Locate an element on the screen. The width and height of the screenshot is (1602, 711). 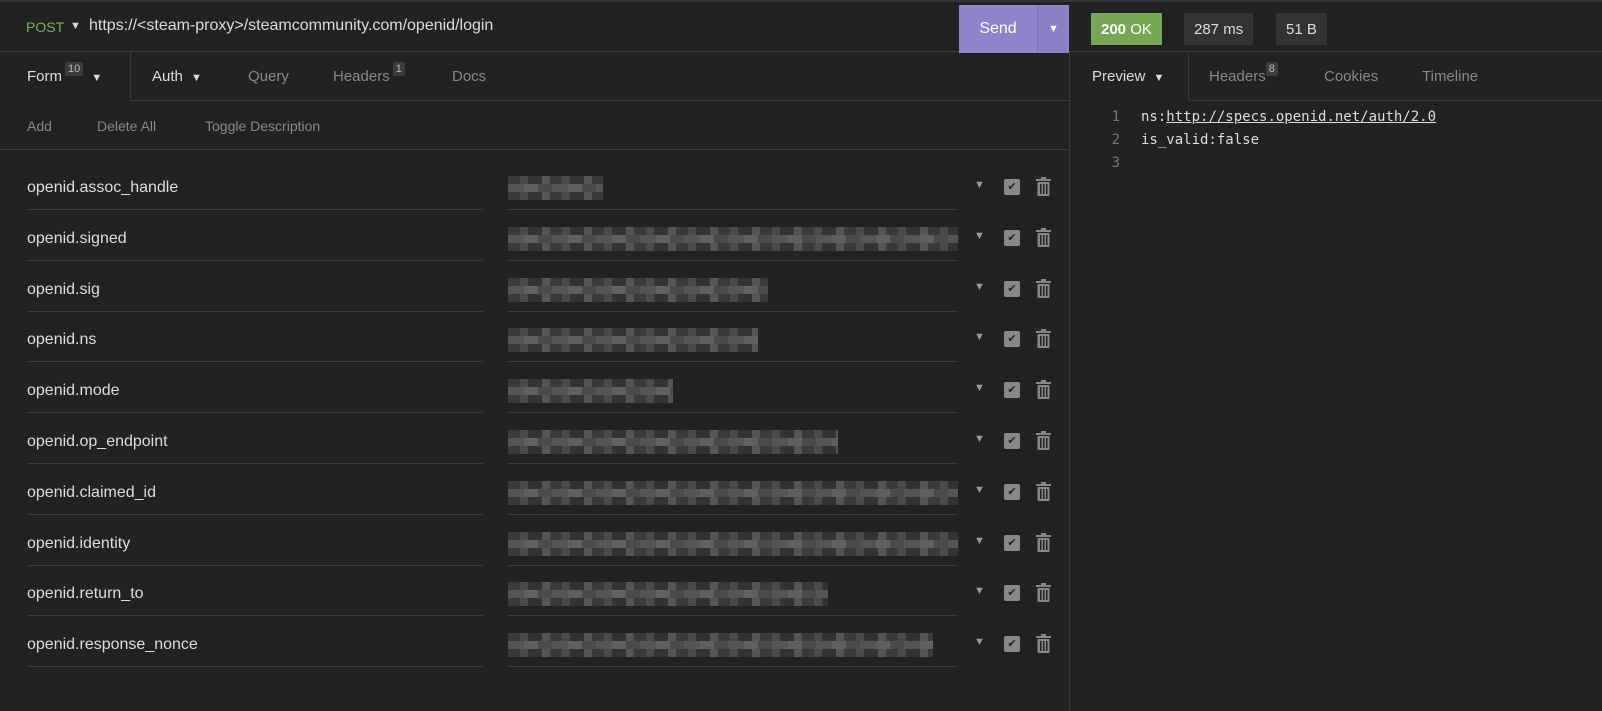
form-row: openid.signed ▼ ✔ is located at coordinates (534, 240).